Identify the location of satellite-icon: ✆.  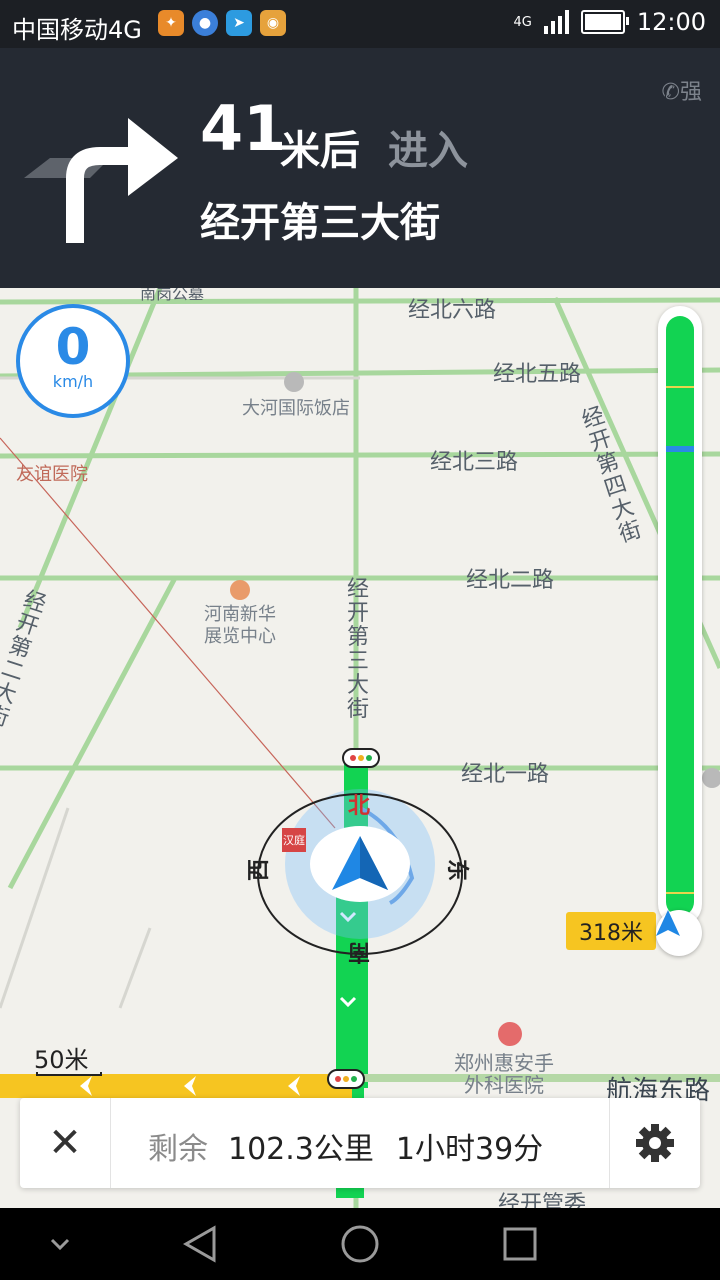
(670, 92).